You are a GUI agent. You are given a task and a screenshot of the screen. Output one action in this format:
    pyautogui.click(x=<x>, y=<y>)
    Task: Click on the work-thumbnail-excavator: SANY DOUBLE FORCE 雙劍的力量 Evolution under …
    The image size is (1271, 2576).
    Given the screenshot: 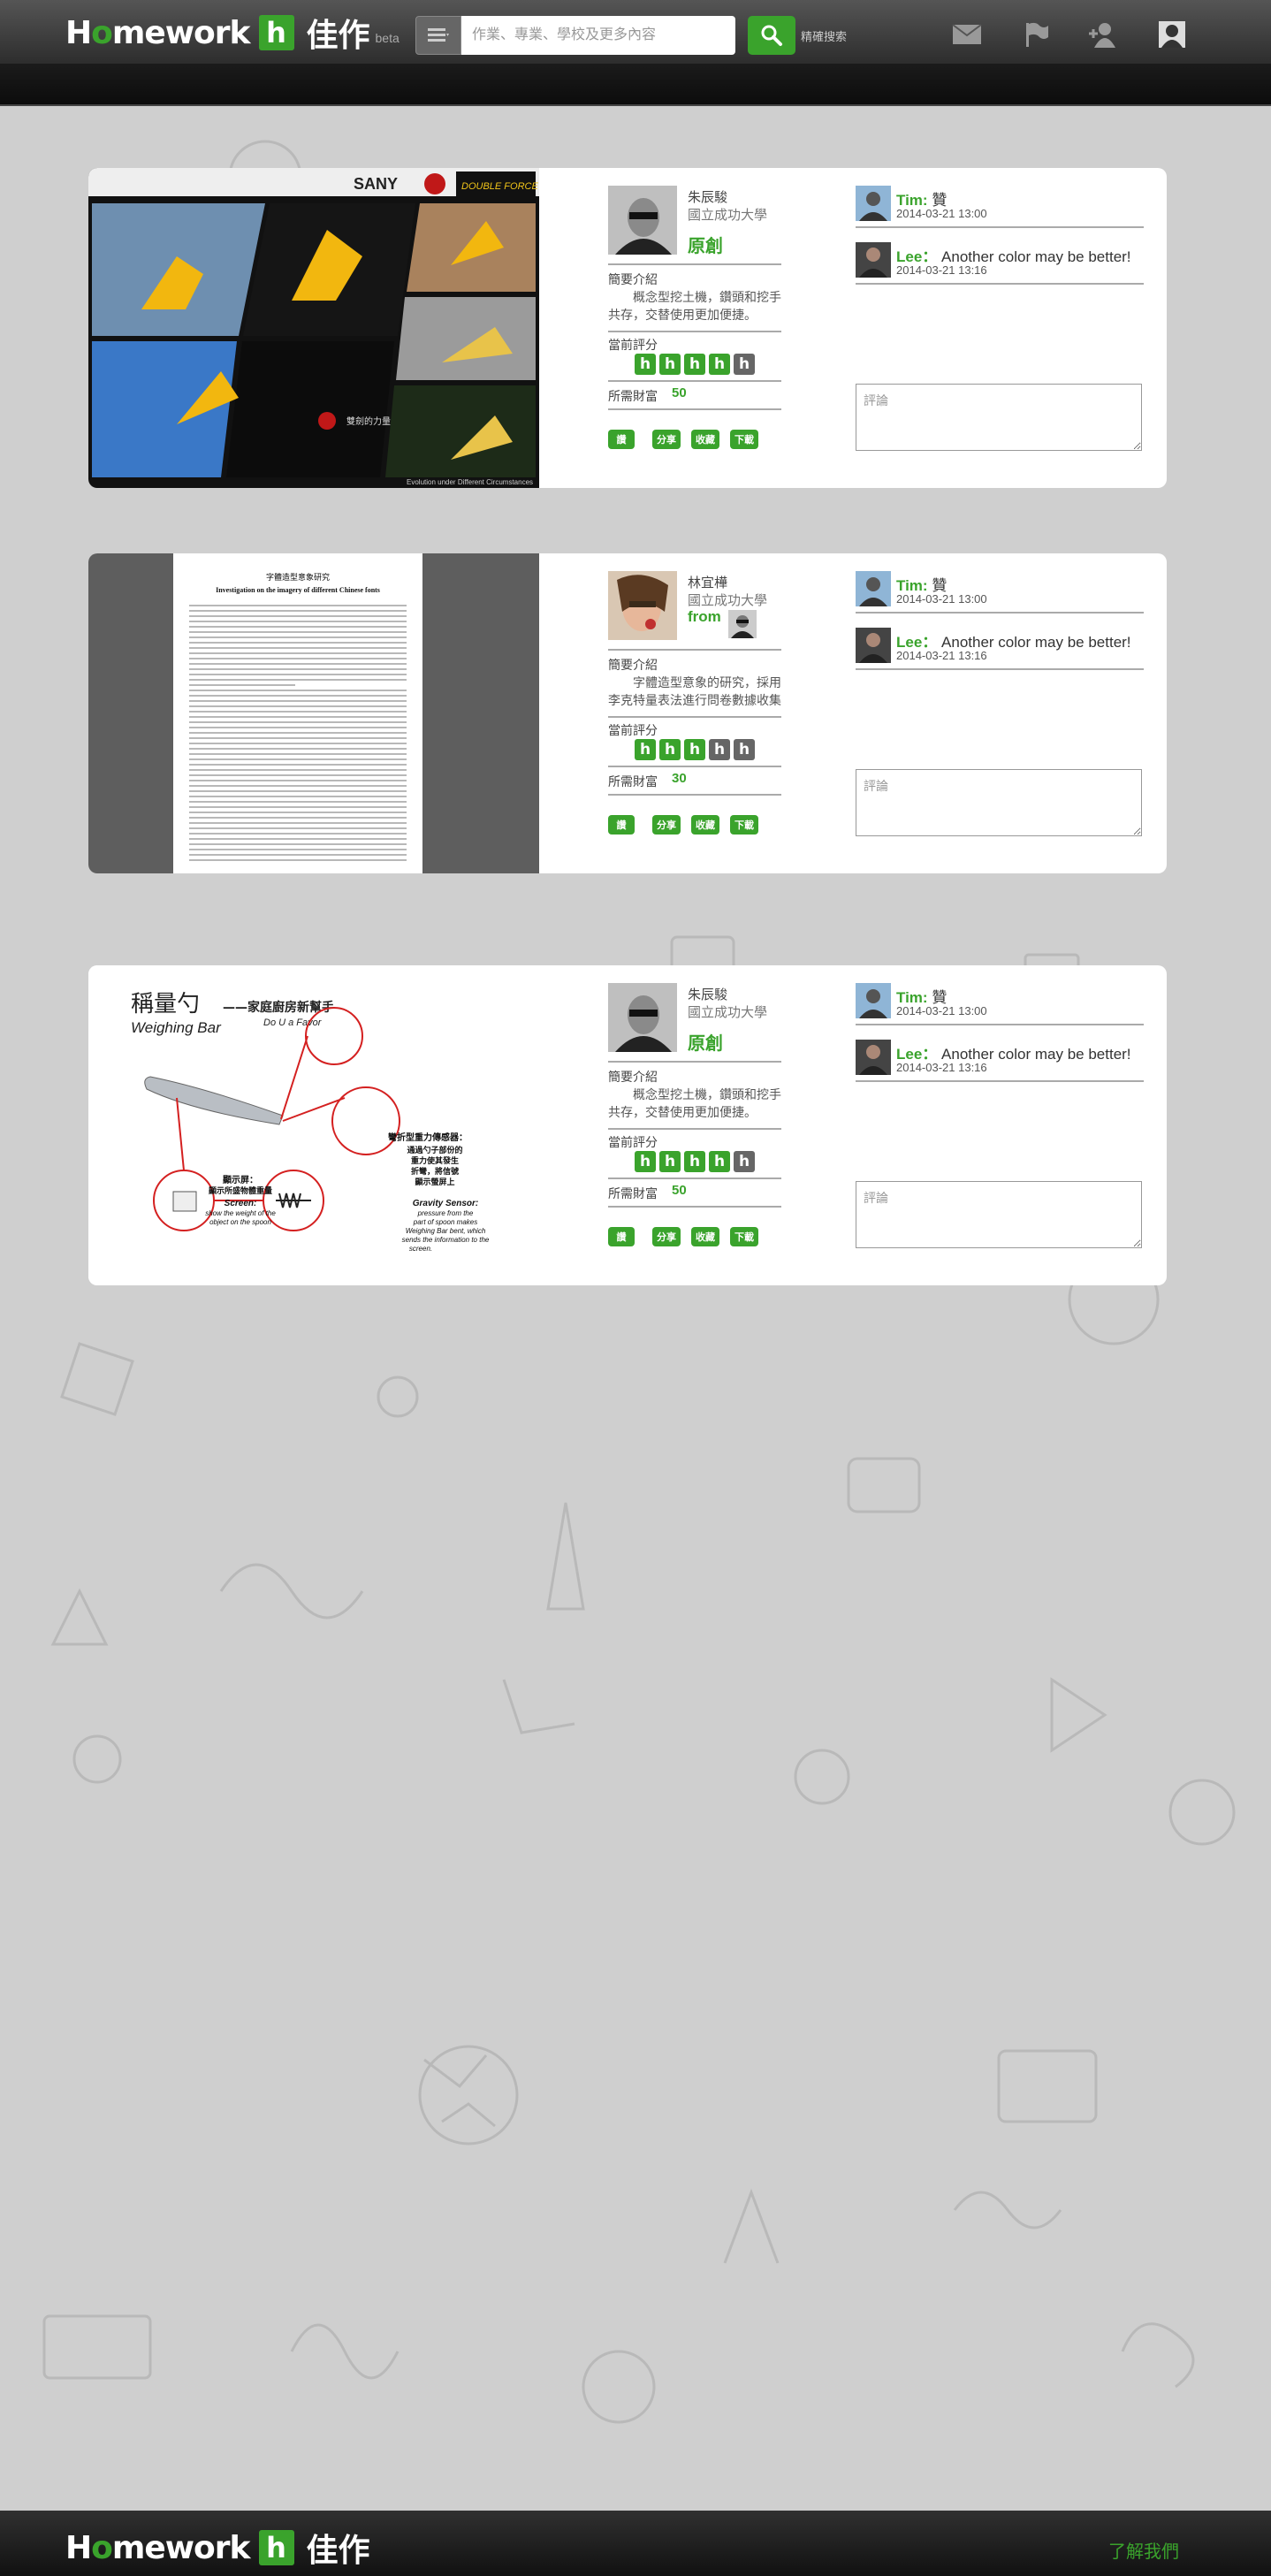 What is the action you would take?
    pyautogui.click(x=313, y=328)
    